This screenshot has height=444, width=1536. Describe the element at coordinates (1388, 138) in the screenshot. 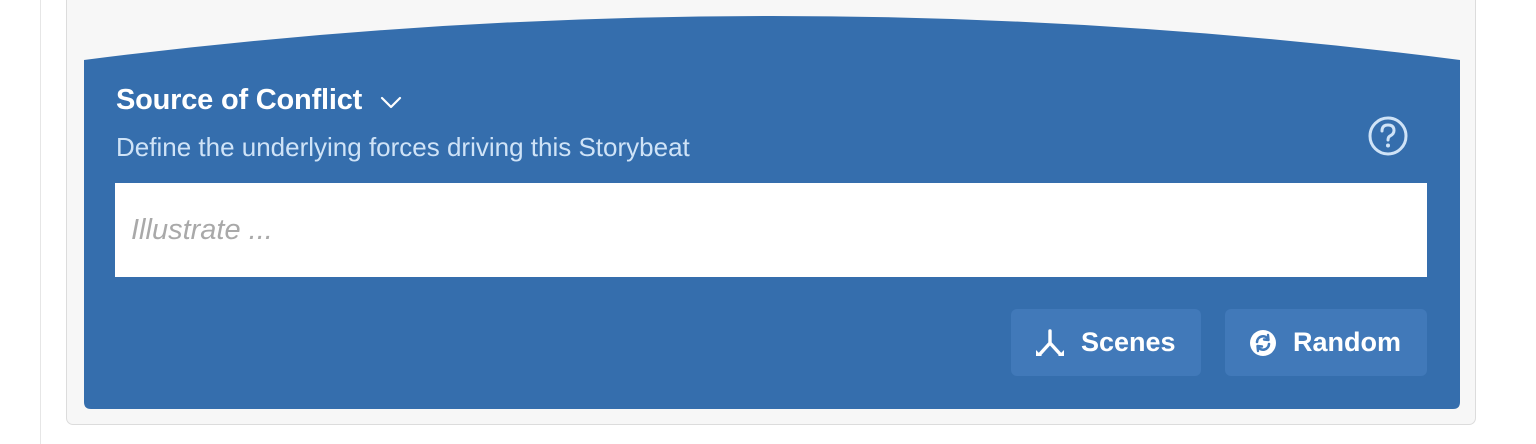

I see `help-icon` at that location.